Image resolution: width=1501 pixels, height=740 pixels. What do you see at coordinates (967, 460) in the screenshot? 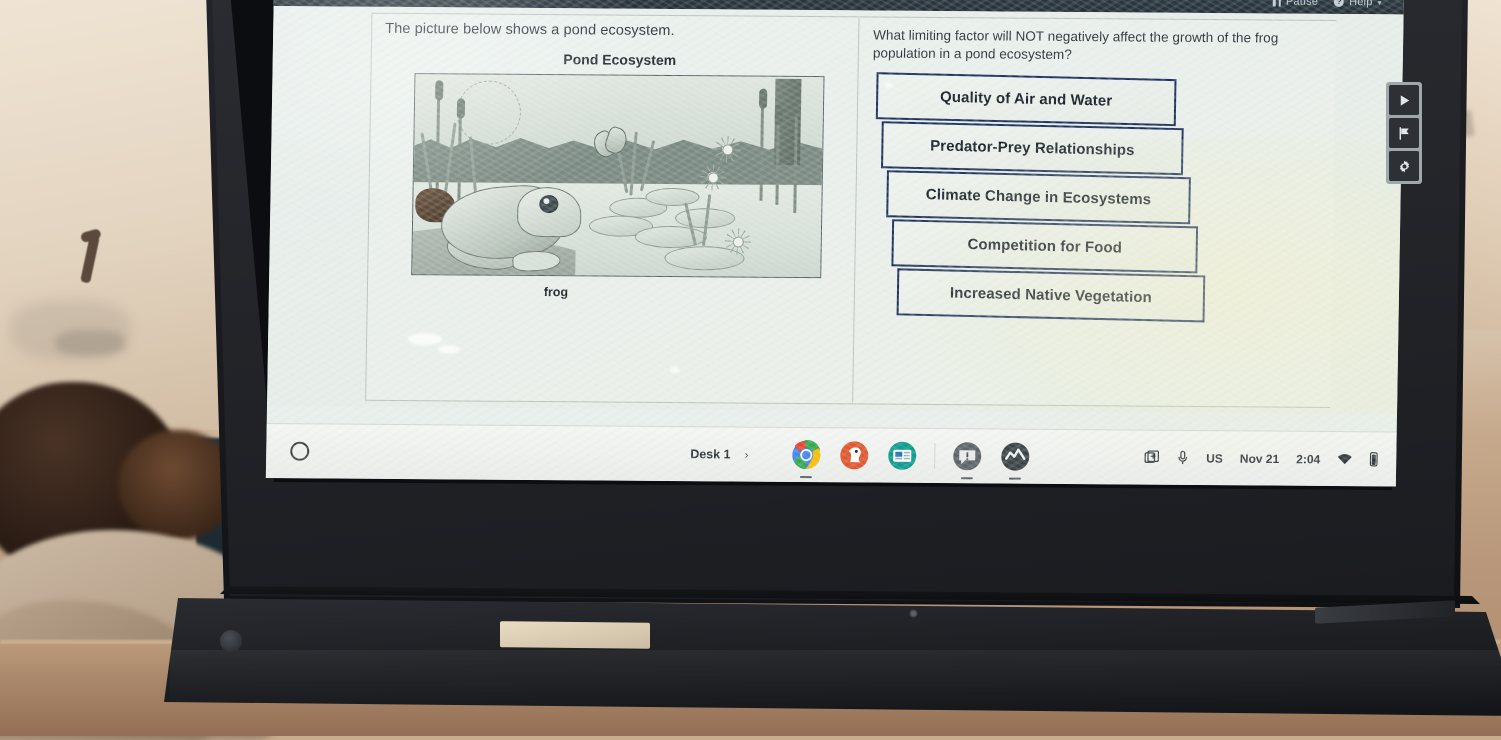
I see `announcement-icon` at bounding box center [967, 460].